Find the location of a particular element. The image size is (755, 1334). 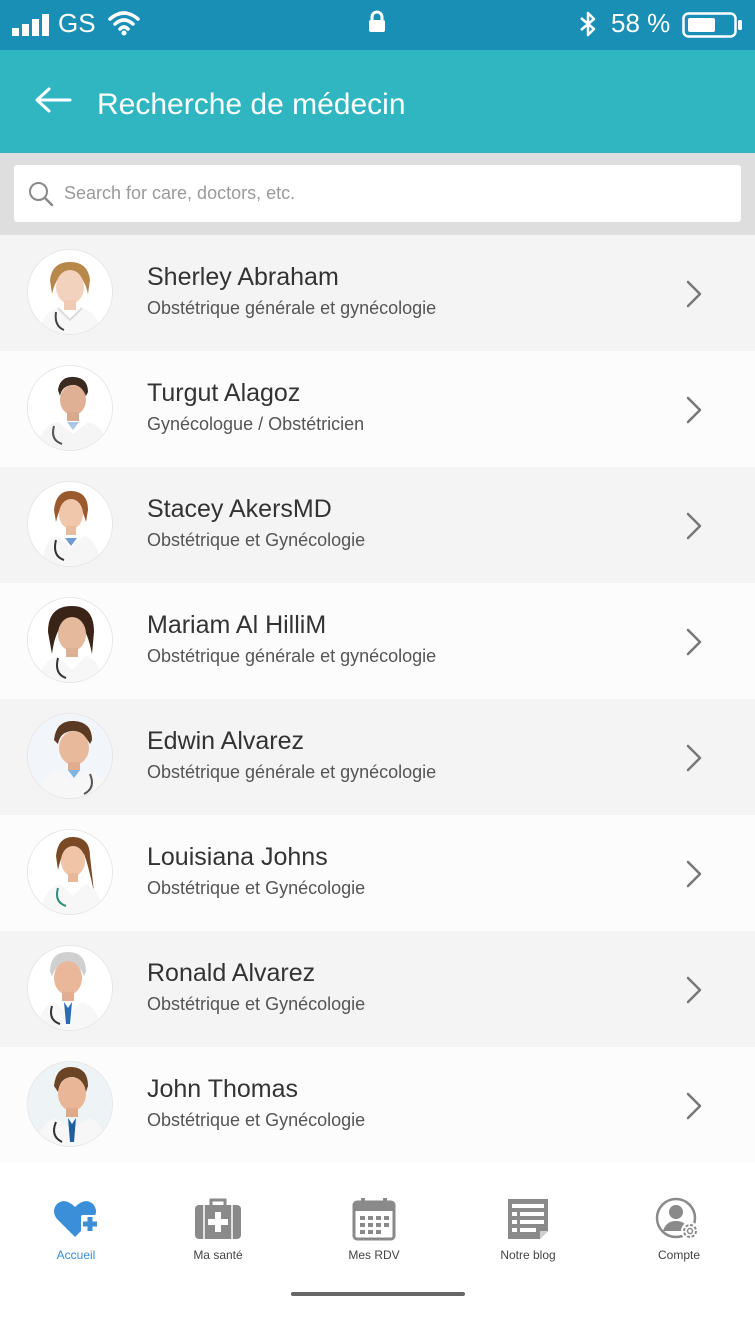

nav-accueil: Accueil is located at coordinates (76, 1229).